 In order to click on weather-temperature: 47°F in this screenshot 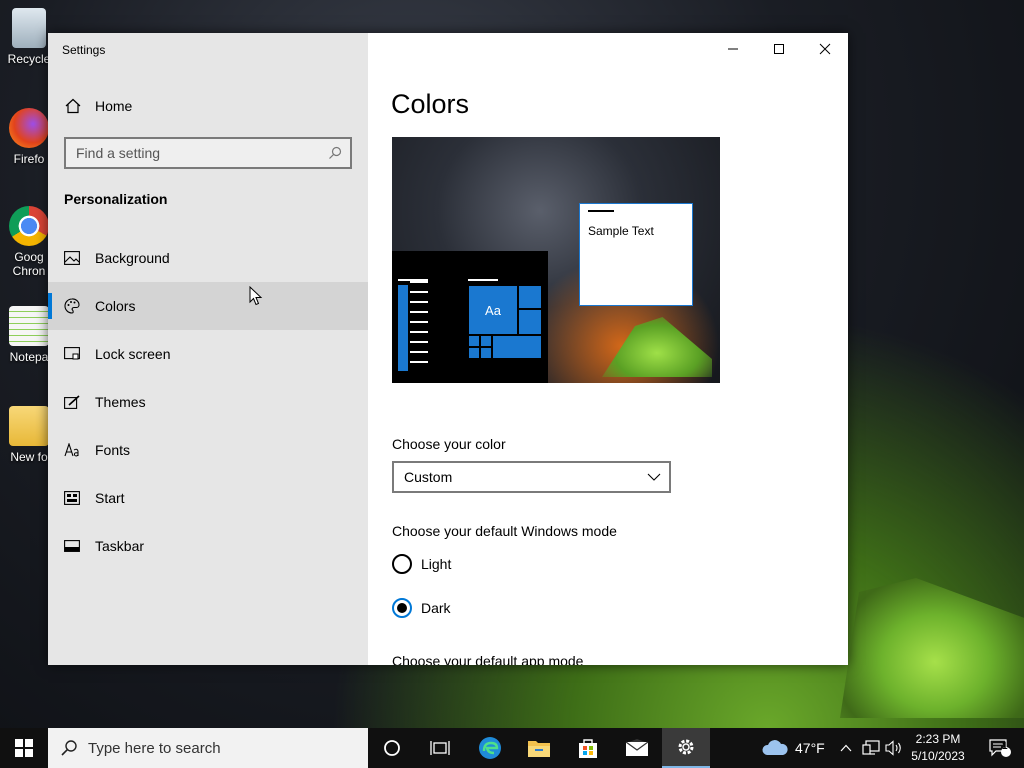, I will do `click(810, 748)`.